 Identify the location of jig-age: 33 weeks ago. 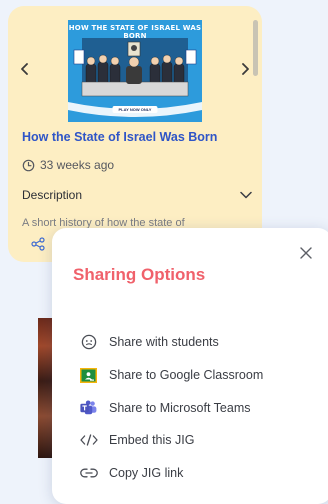
(77, 165).